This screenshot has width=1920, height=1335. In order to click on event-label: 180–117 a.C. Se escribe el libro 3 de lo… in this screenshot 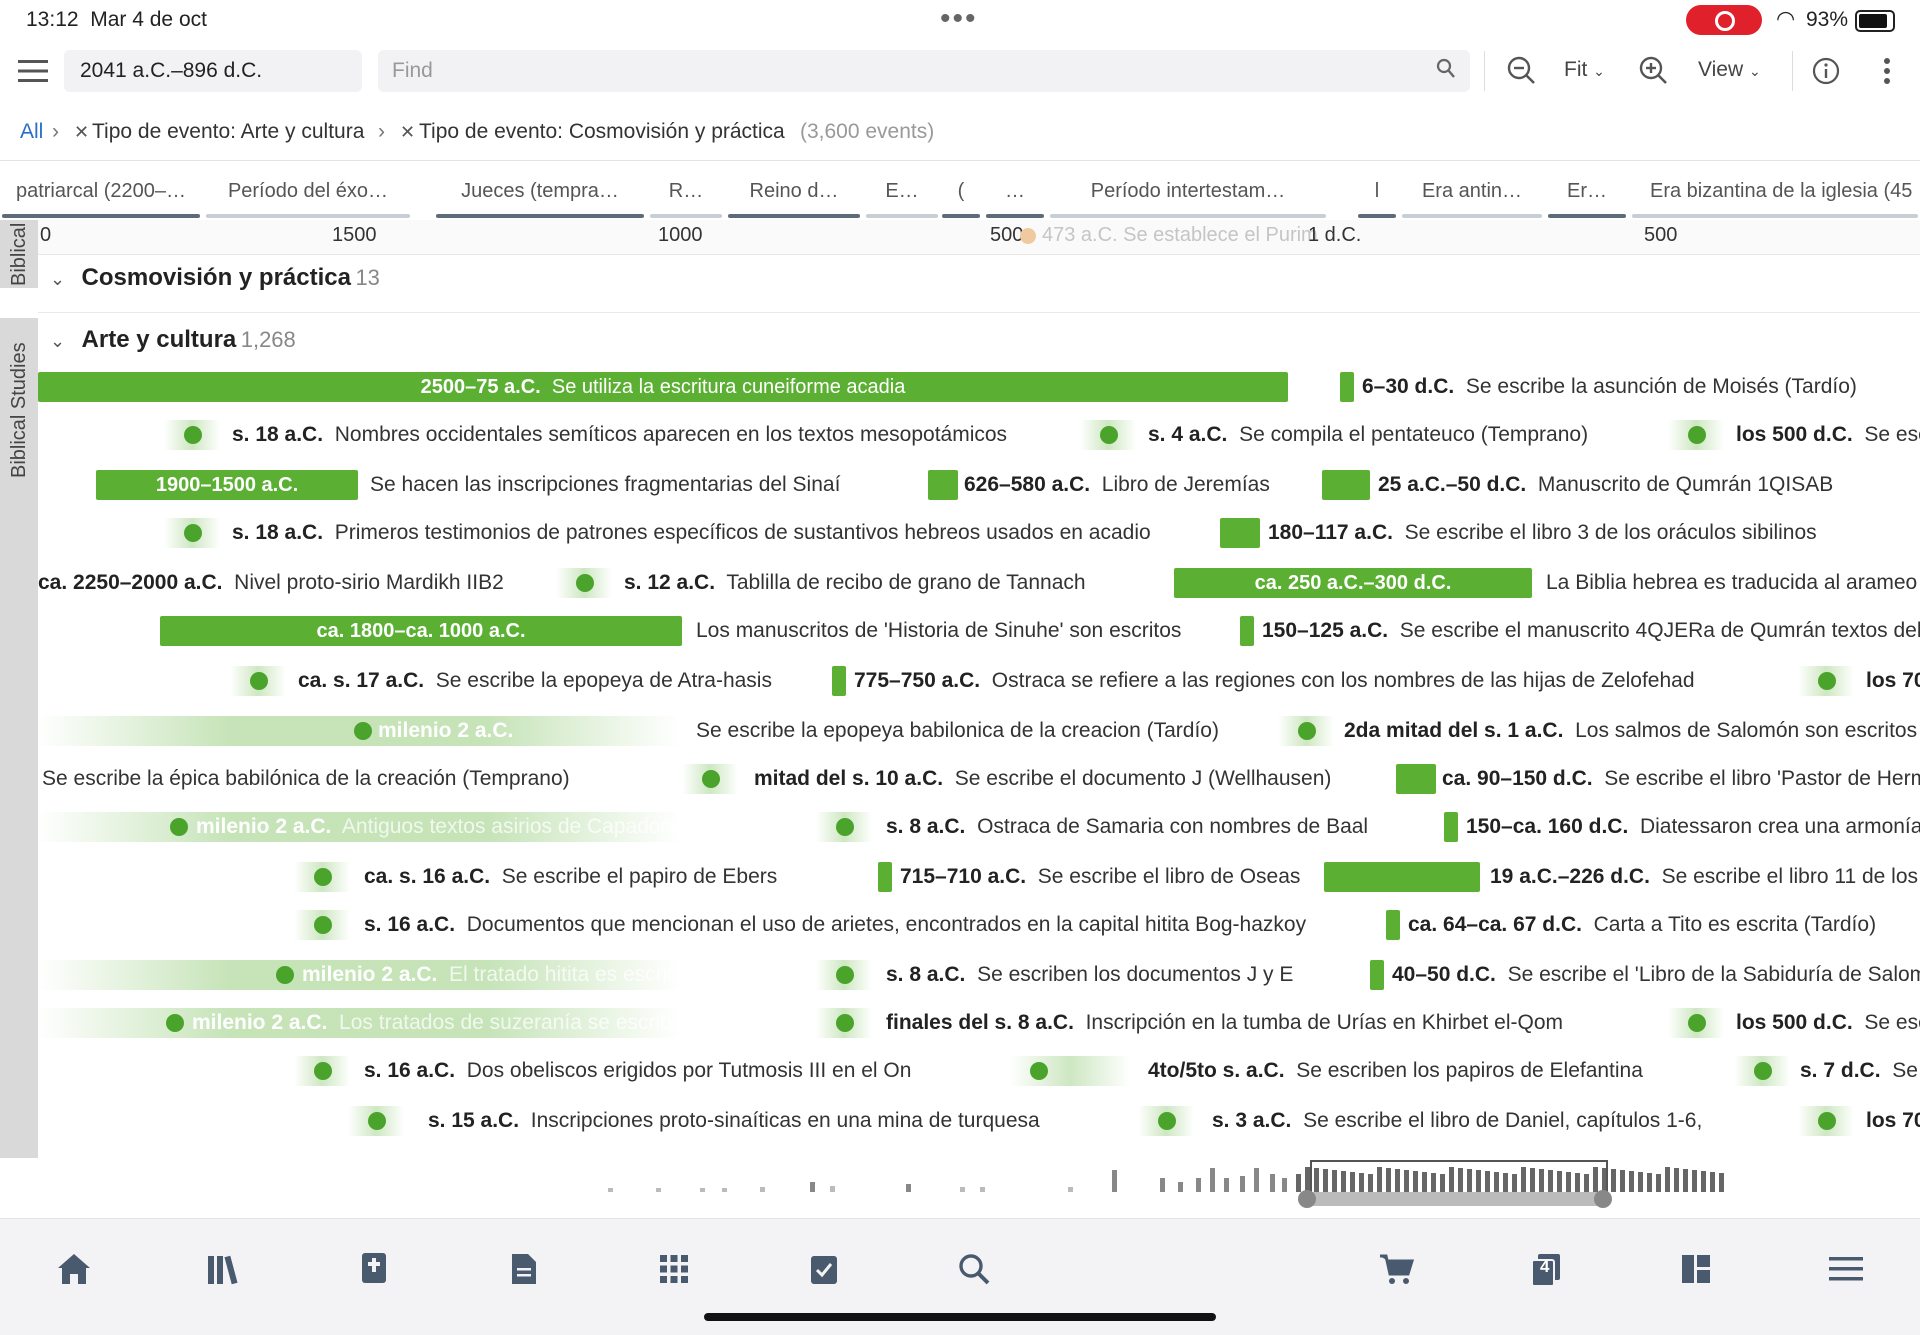, I will do `click(1542, 533)`.